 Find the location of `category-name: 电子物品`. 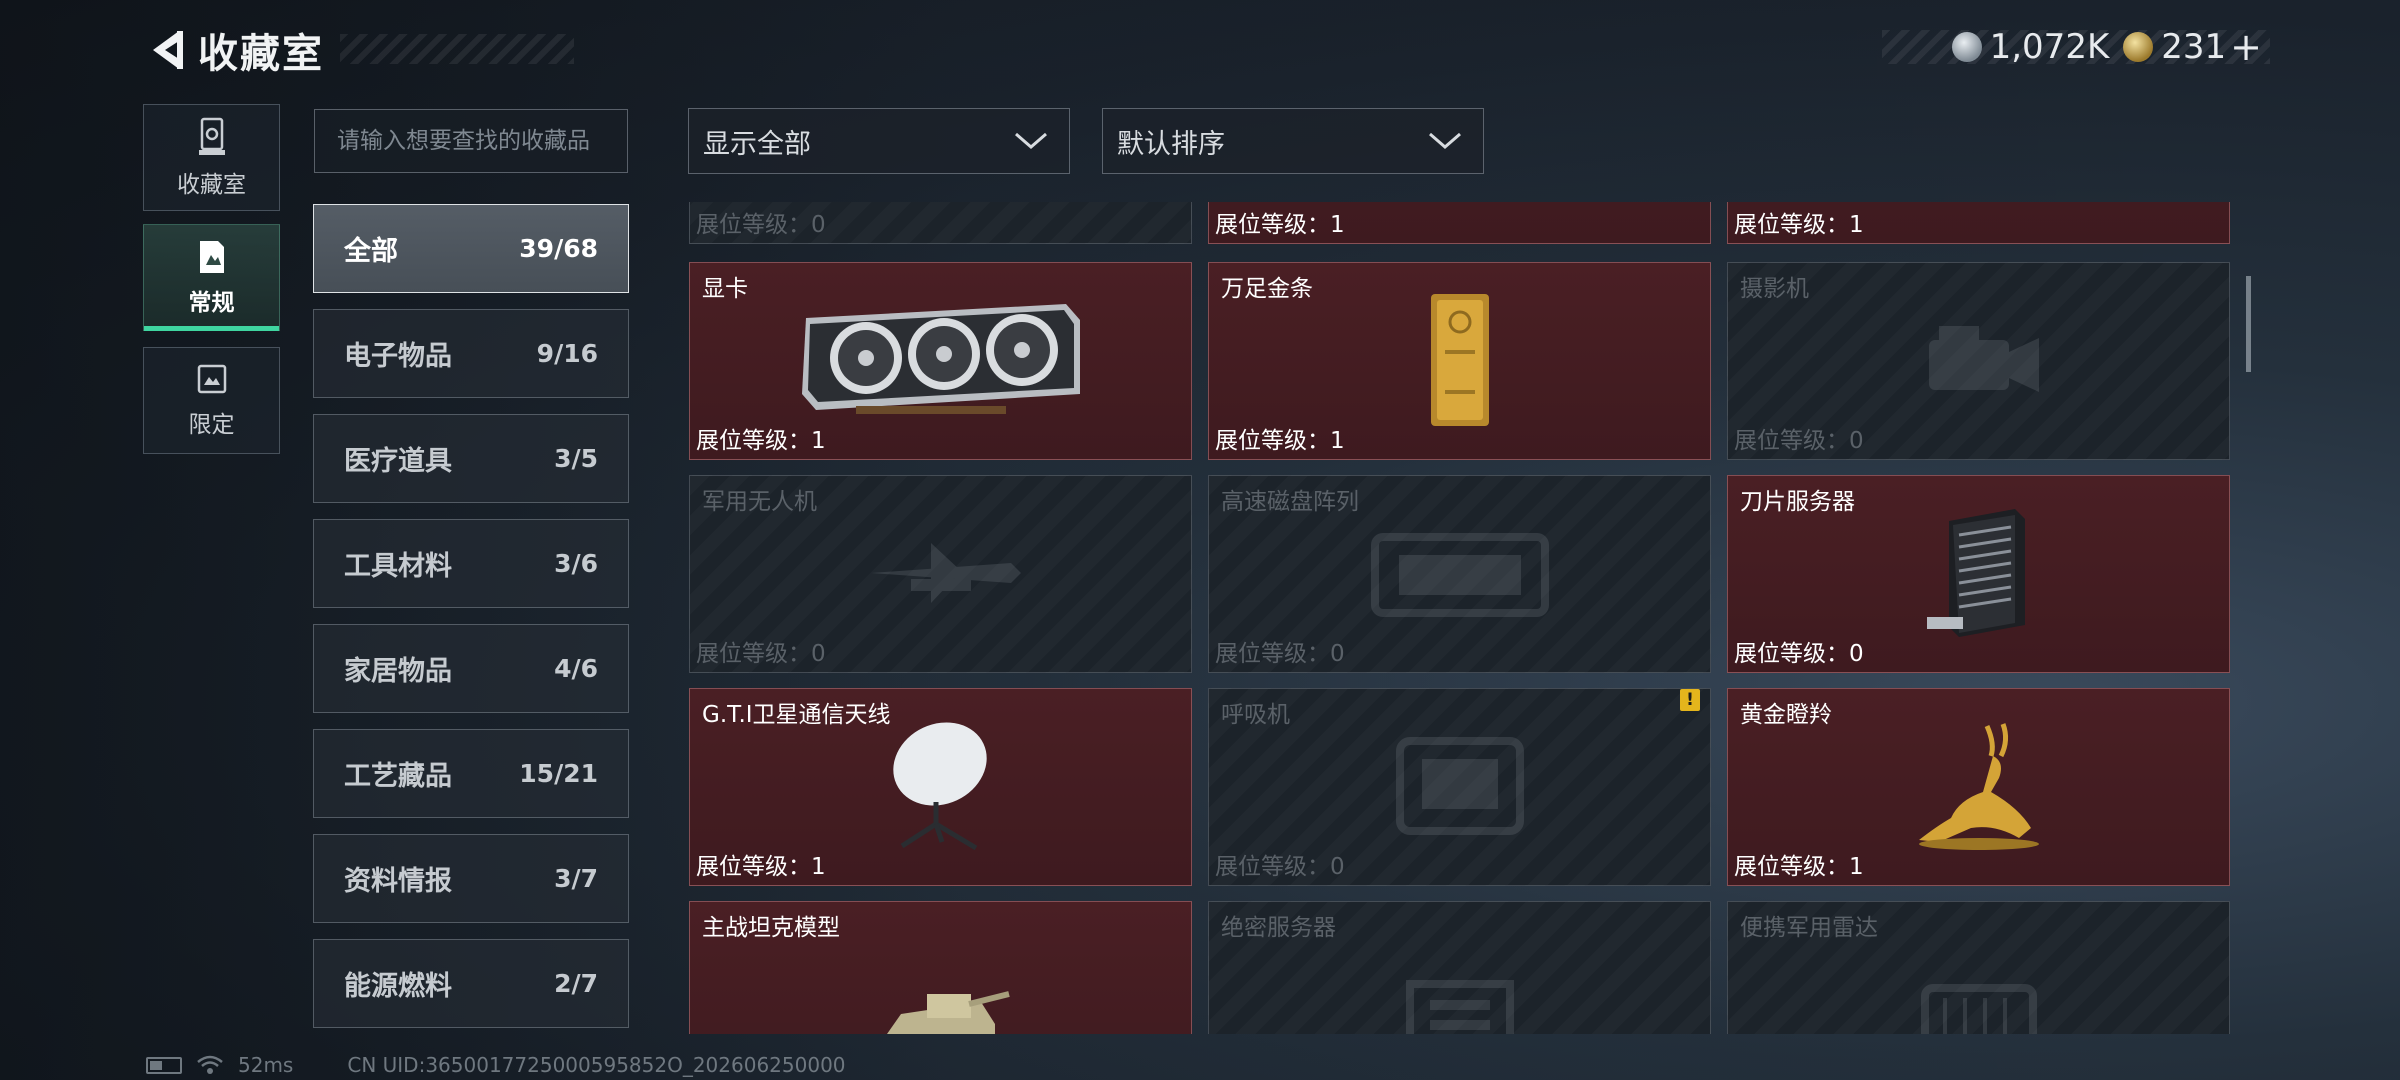

category-name: 电子物品 is located at coordinates (398, 356).